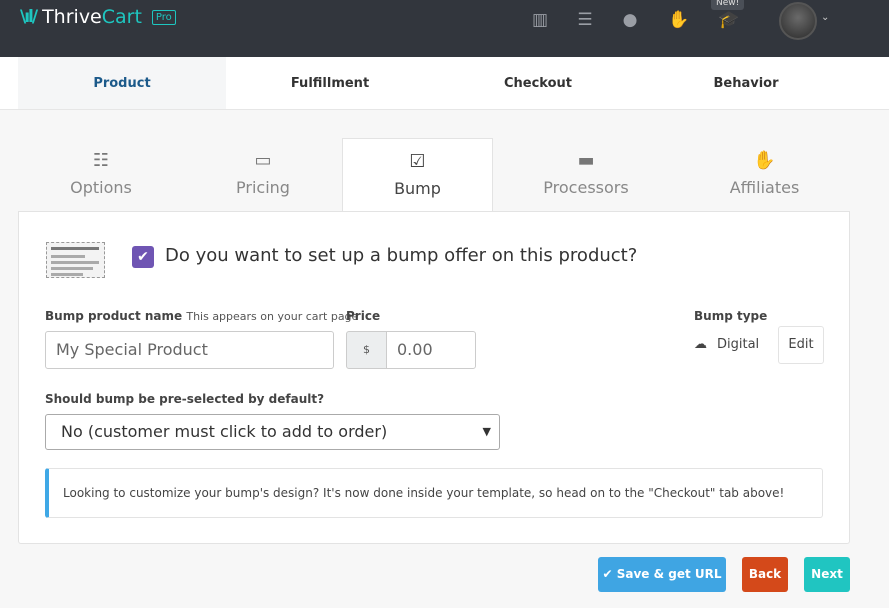 This screenshot has width=889, height=608. What do you see at coordinates (189, 350) in the screenshot?
I see `bump-name-input: My Special Product` at bounding box center [189, 350].